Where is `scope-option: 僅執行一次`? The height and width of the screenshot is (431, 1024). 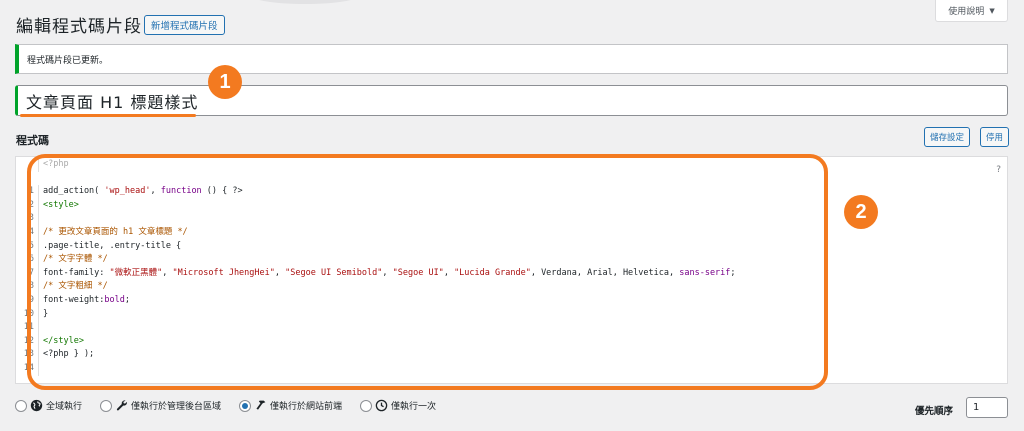
scope-option: 僅執行一次 is located at coordinates (398, 405).